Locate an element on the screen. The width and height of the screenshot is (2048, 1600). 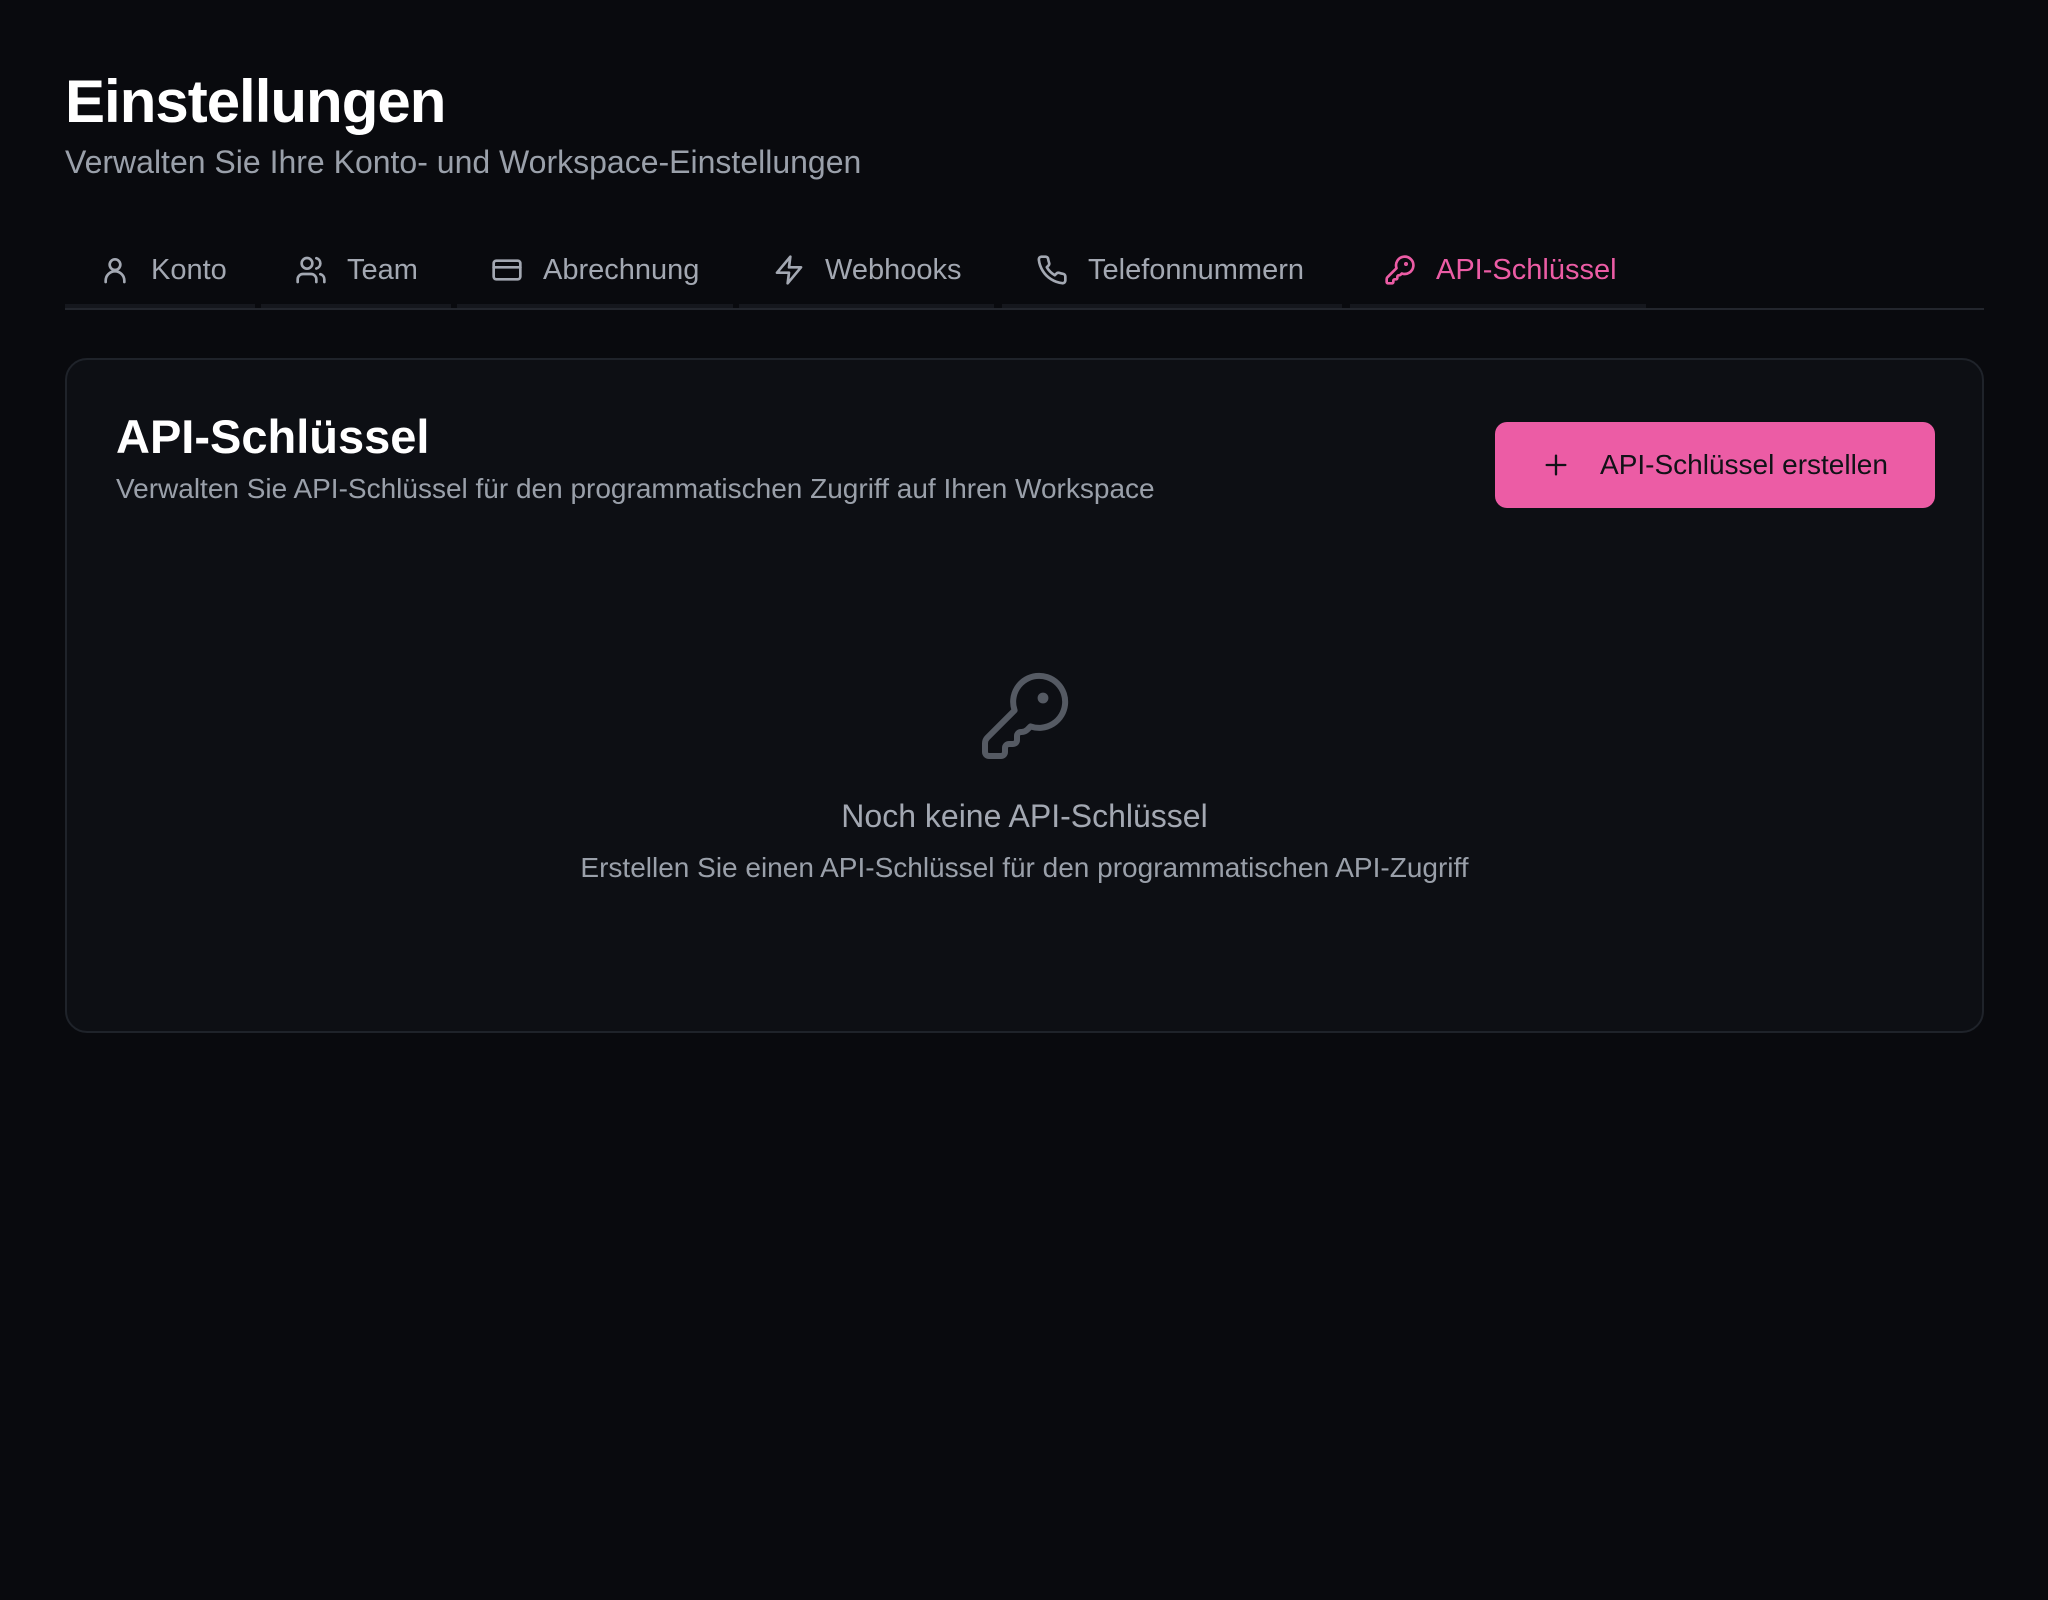
tab-webhooks: Webhooks is located at coordinates (866, 272).